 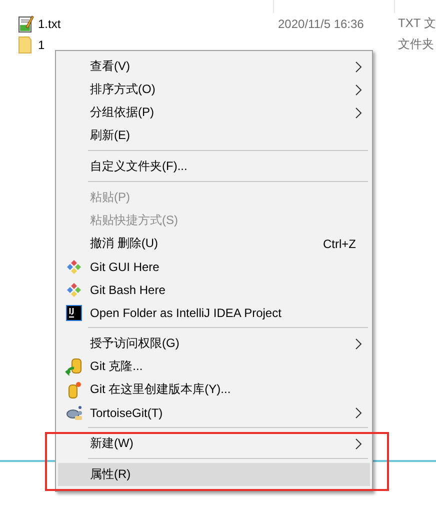 I want to click on menu-item: Git Bash Here, so click(x=214, y=289).